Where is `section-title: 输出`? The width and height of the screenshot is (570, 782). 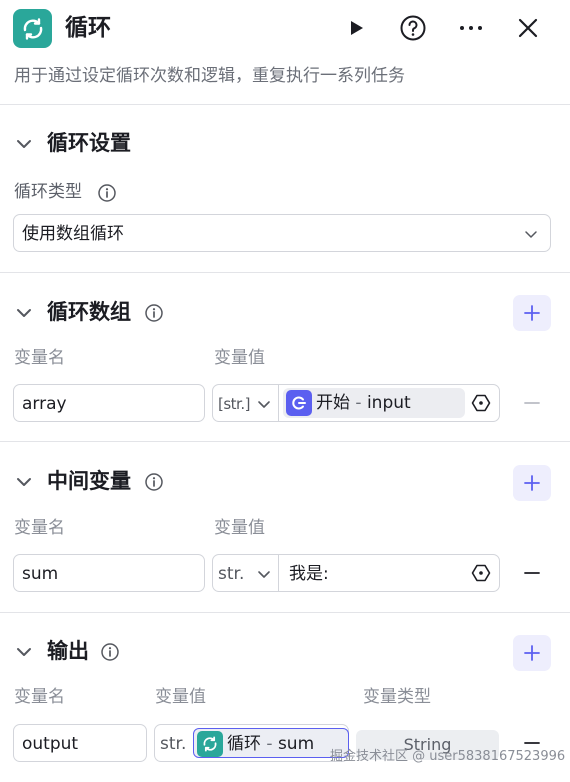 section-title: 输出 is located at coordinates (68, 651).